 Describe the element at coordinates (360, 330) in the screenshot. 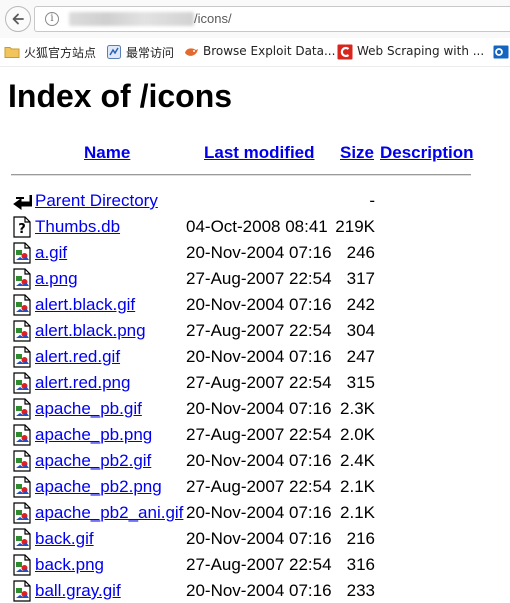

I see `file-size: 304` at that location.